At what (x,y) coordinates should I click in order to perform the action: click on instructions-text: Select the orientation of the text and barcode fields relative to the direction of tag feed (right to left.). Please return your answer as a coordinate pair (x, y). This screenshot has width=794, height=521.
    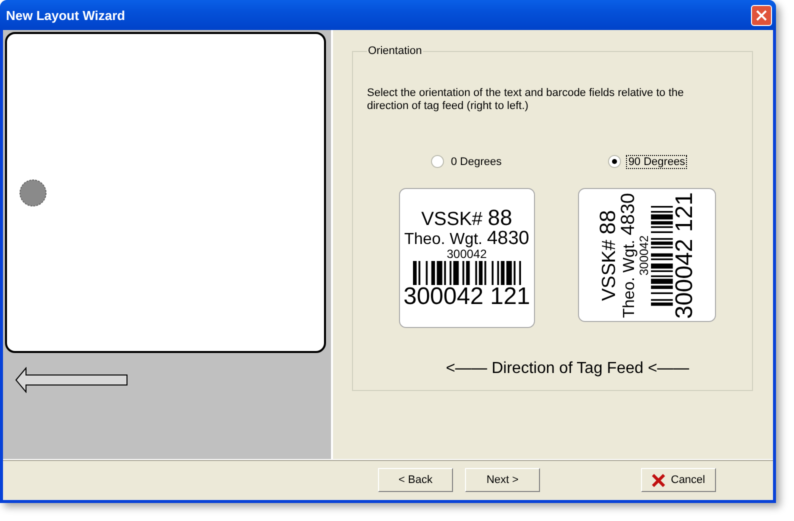
    Looking at the image, I should click on (526, 100).